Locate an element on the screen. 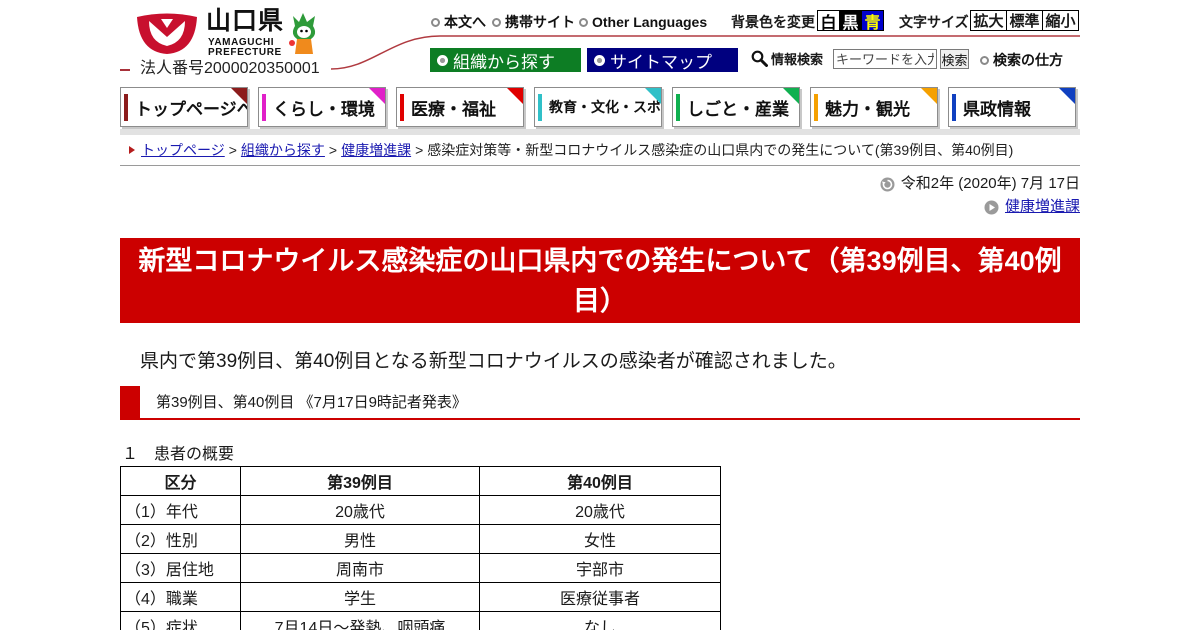 The width and height of the screenshot is (1200, 630). nav-tab-attractions-tourism: 魅力・観光 is located at coordinates (874, 107).